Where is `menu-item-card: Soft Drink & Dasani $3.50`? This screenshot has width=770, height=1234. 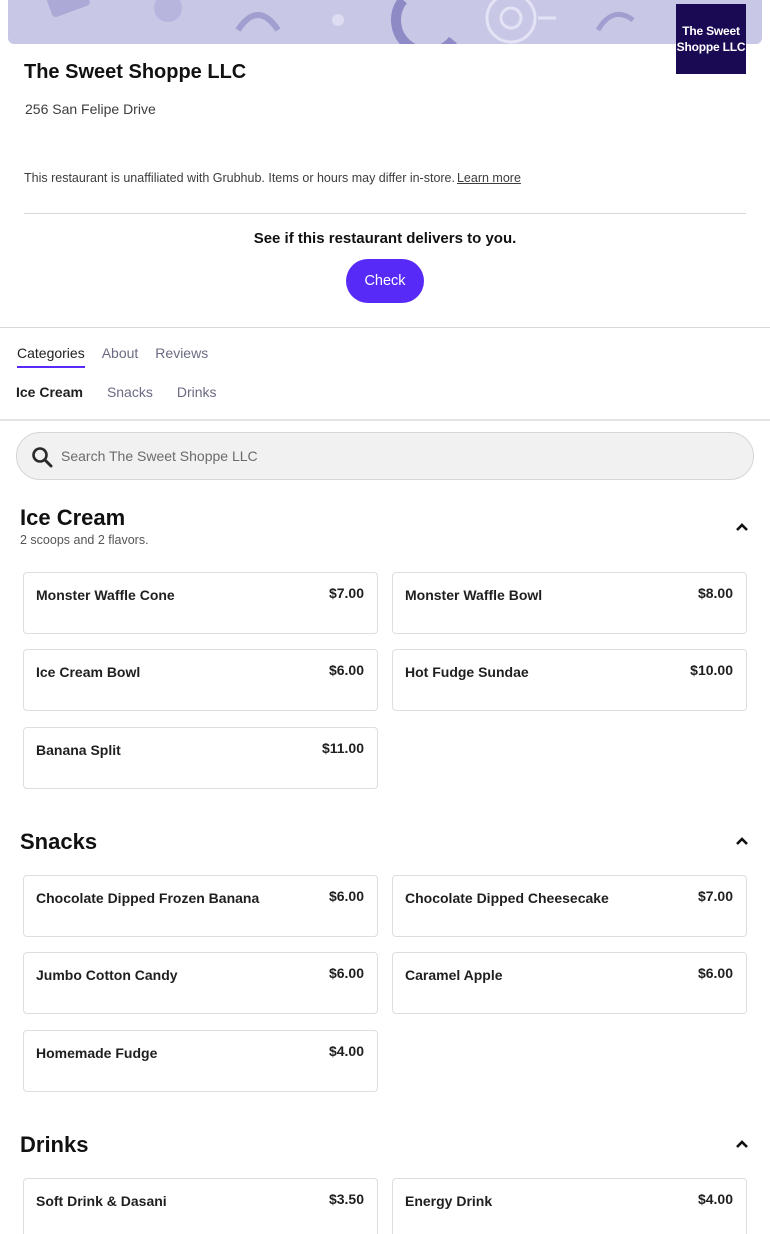
menu-item-card: Soft Drink & Dasani $3.50 is located at coordinates (200, 1206).